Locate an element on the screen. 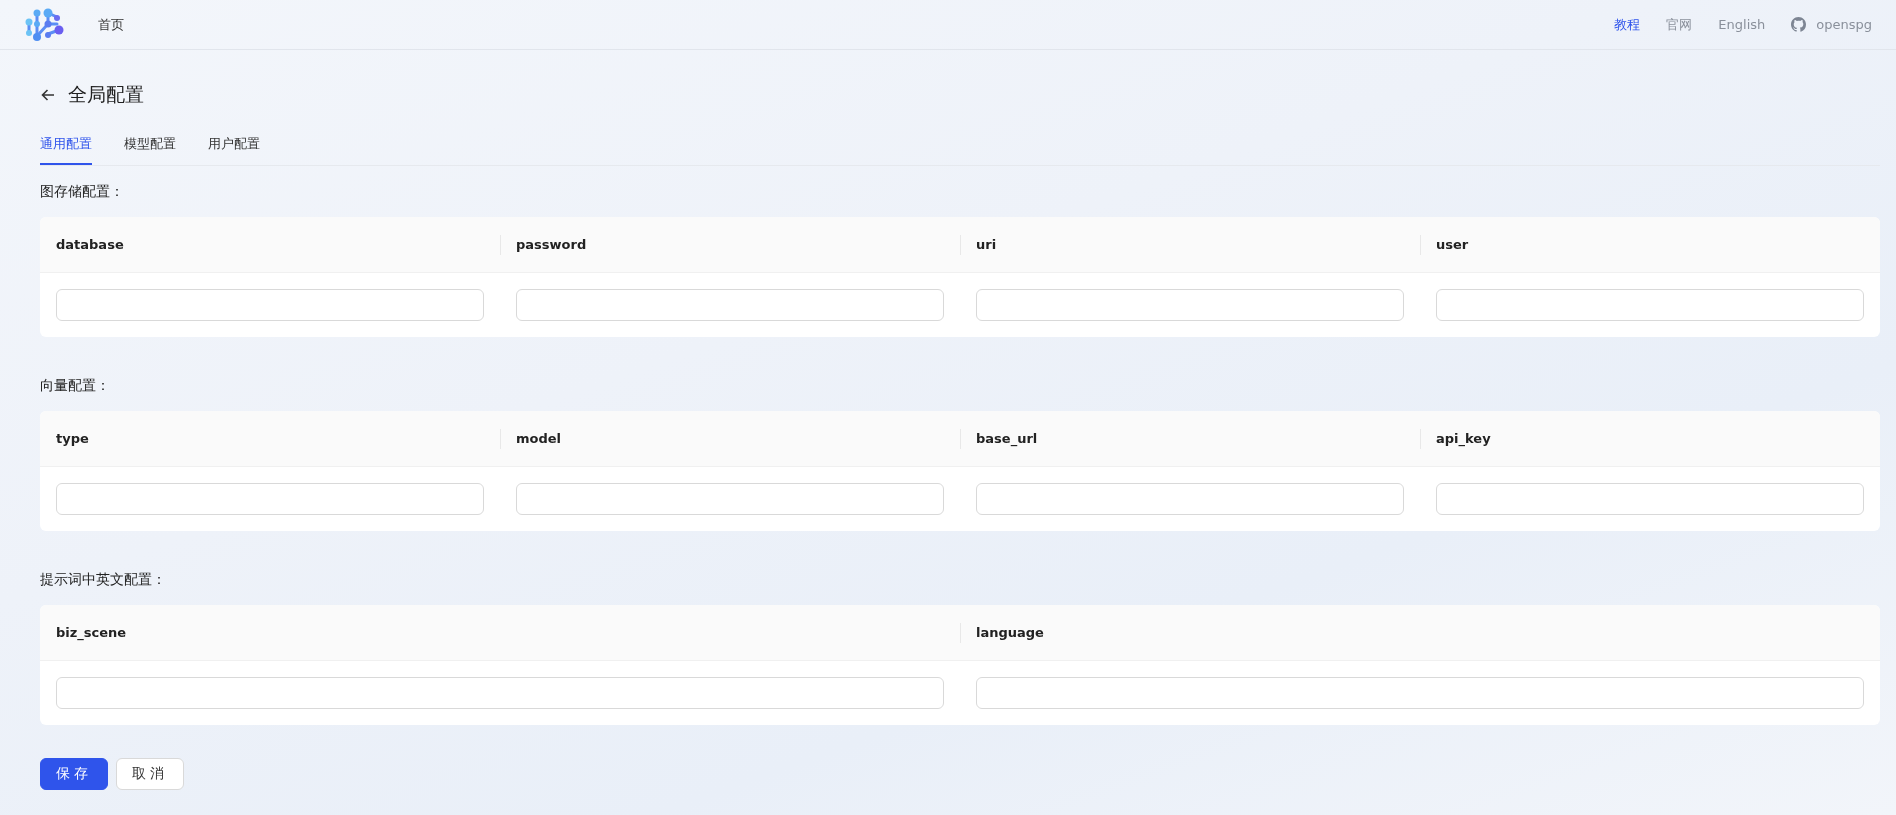  column-header: database is located at coordinates (270, 245).